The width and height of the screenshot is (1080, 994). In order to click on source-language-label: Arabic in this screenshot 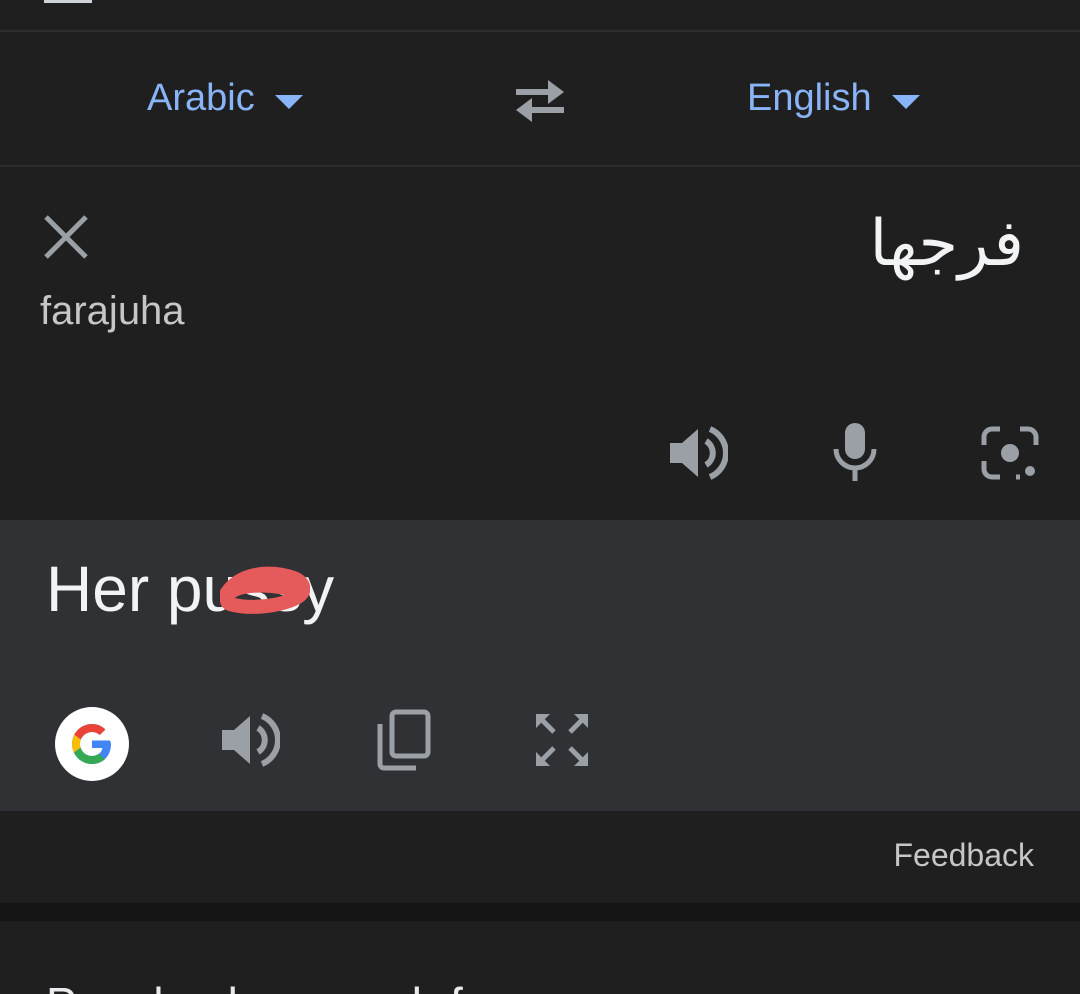, I will do `click(201, 98)`.